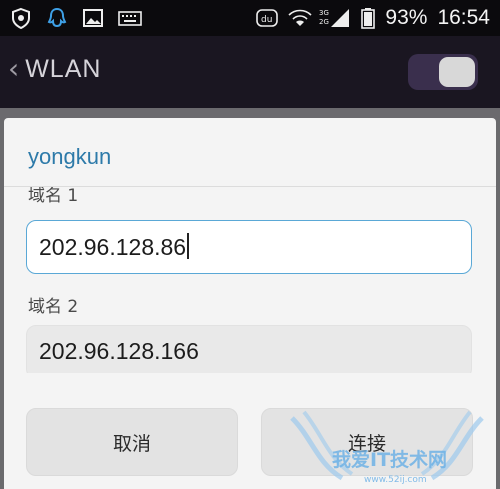  Describe the element at coordinates (406, 17) in the screenshot. I see `battery-percent: 93%` at that location.